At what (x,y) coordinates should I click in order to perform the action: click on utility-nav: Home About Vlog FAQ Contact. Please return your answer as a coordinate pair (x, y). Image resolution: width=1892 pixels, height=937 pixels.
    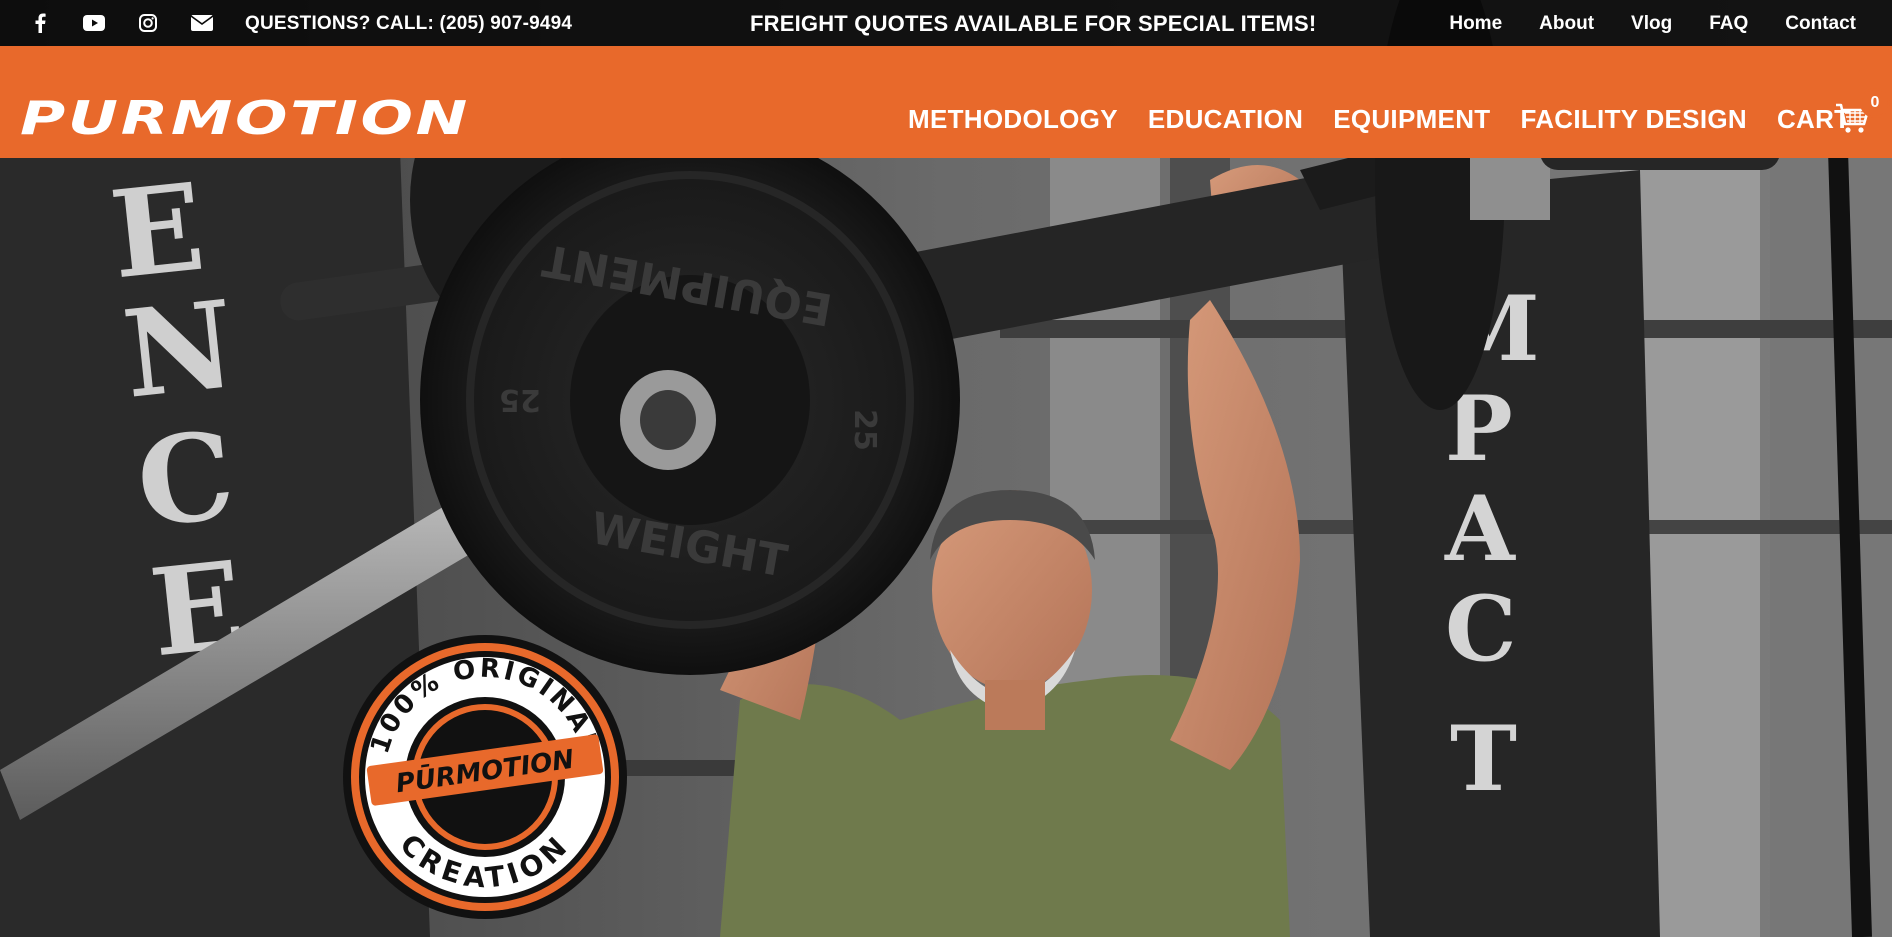
    Looking at the image, I should click on (1652, 24).